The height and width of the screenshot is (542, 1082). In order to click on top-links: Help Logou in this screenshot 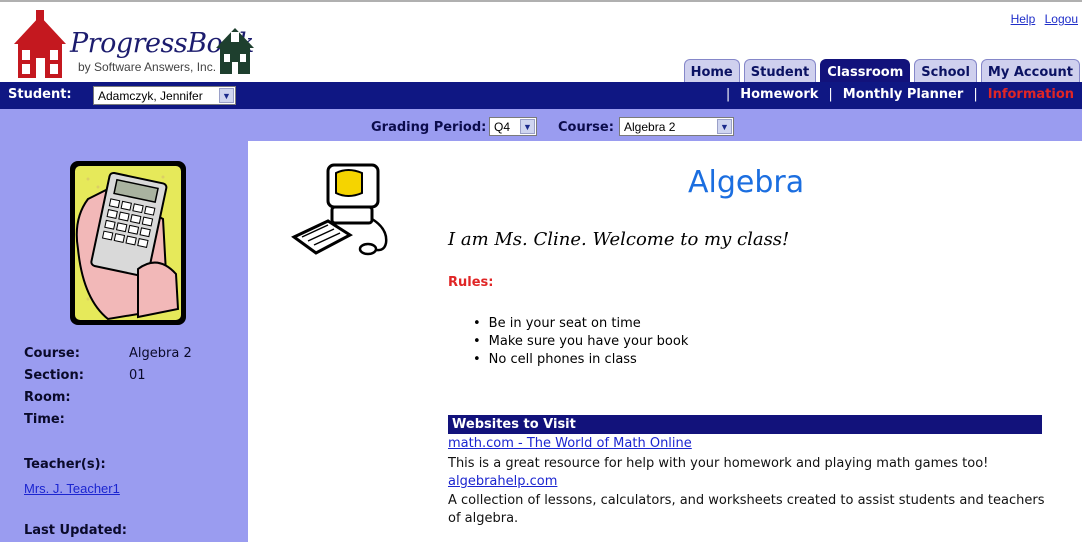, I will do `click(1041, 19)`.